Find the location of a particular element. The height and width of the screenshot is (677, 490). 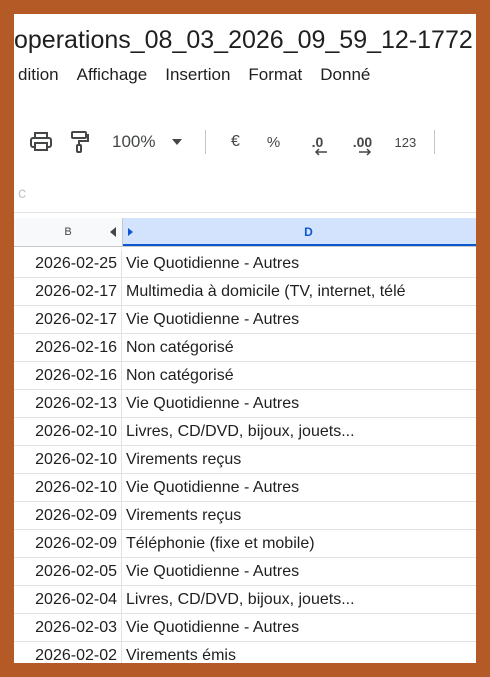

table-row: 2026-02-13 Vie Quotidienne - Autres is located at coordinates (245, 404).